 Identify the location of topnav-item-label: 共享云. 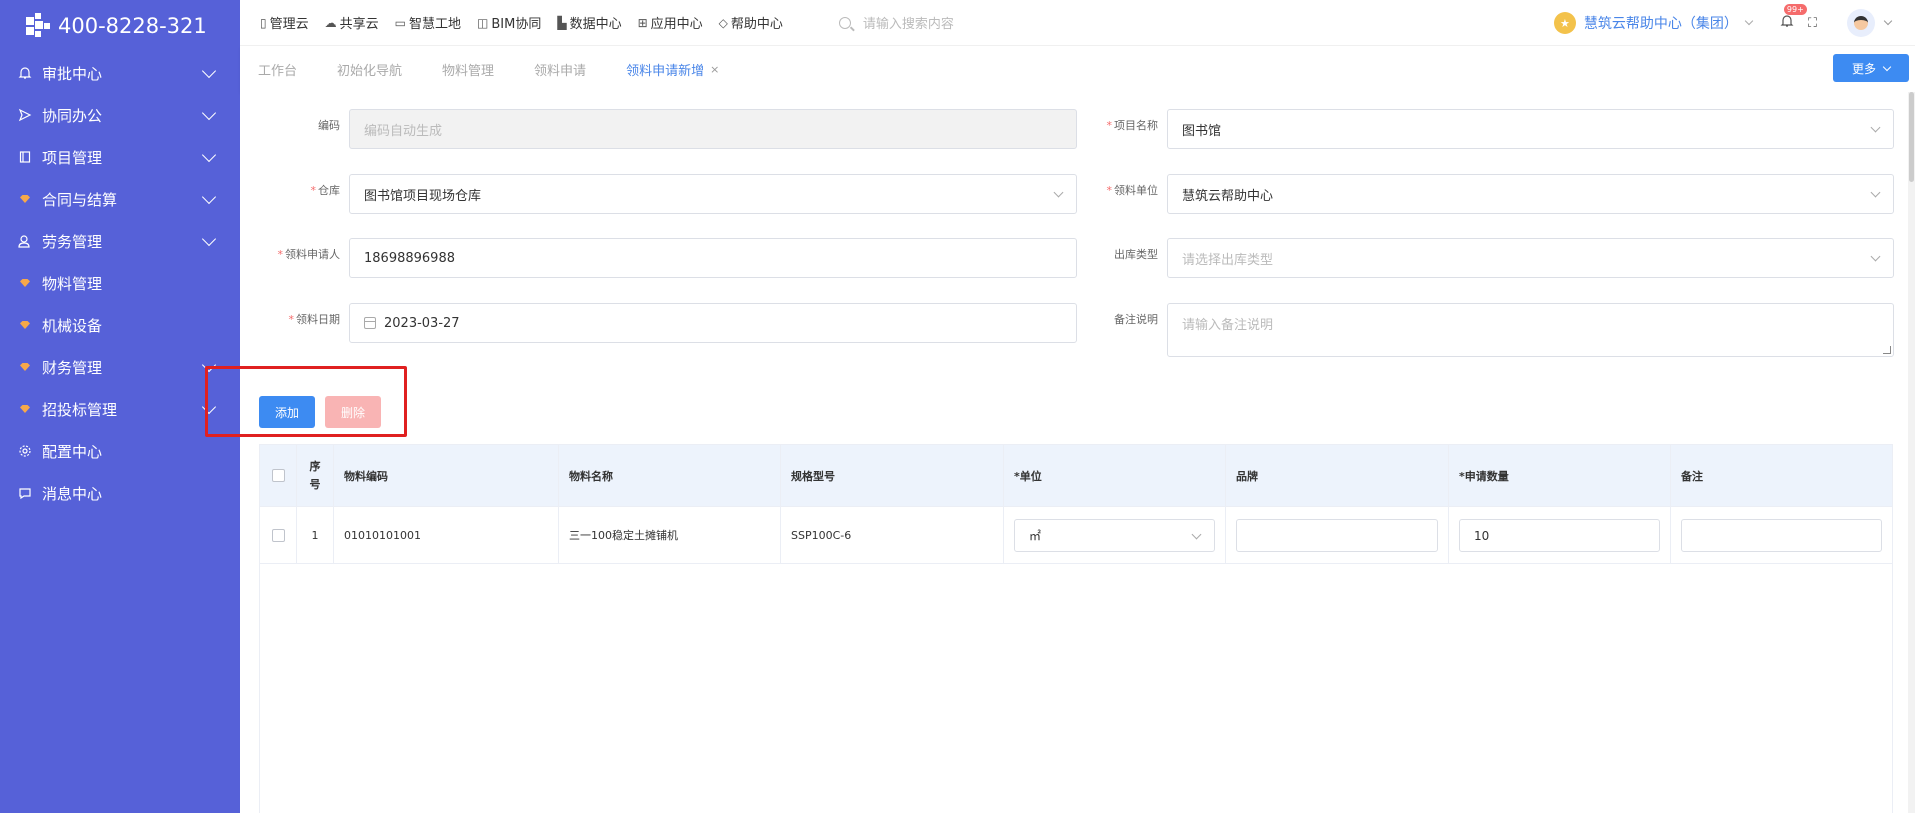
(359, 24).